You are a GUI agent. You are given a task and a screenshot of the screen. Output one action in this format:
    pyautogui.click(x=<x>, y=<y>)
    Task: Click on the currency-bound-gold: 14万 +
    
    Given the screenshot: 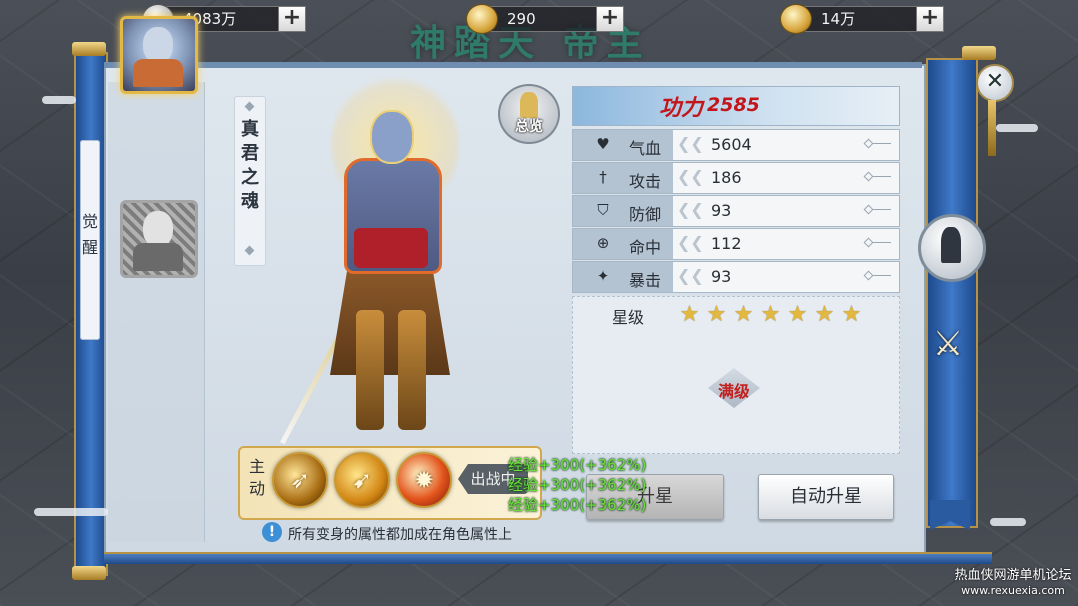 What is the action you would take?
    pyautogui.click(x=863, y=19)
    